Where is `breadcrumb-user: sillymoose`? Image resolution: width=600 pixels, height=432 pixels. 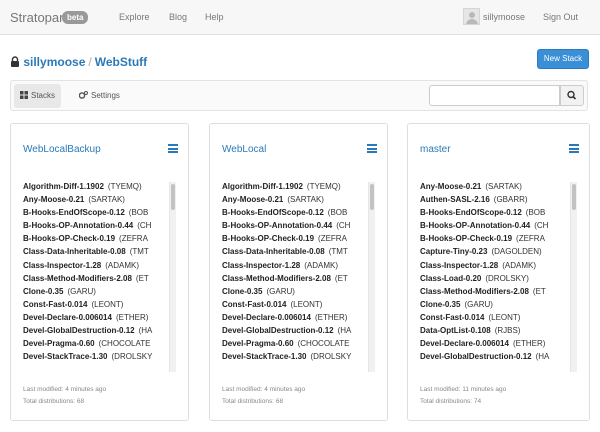 breadcrumb-user: sillymoose is located at coordinates (54, 62).